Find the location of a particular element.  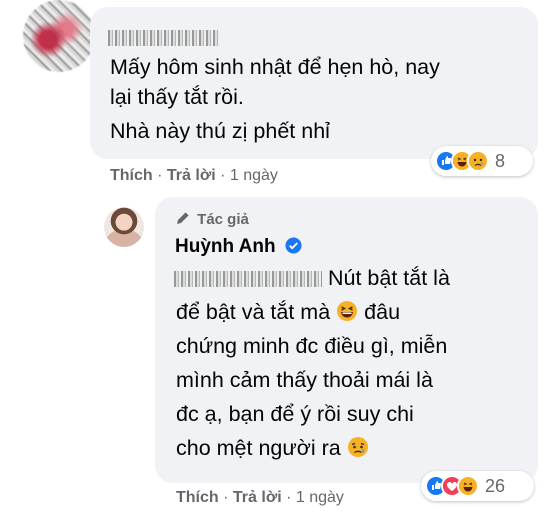

comment-line: Mấy hôm sinh nhật để hẹn hò, nay is located at coordinates (275, 67).